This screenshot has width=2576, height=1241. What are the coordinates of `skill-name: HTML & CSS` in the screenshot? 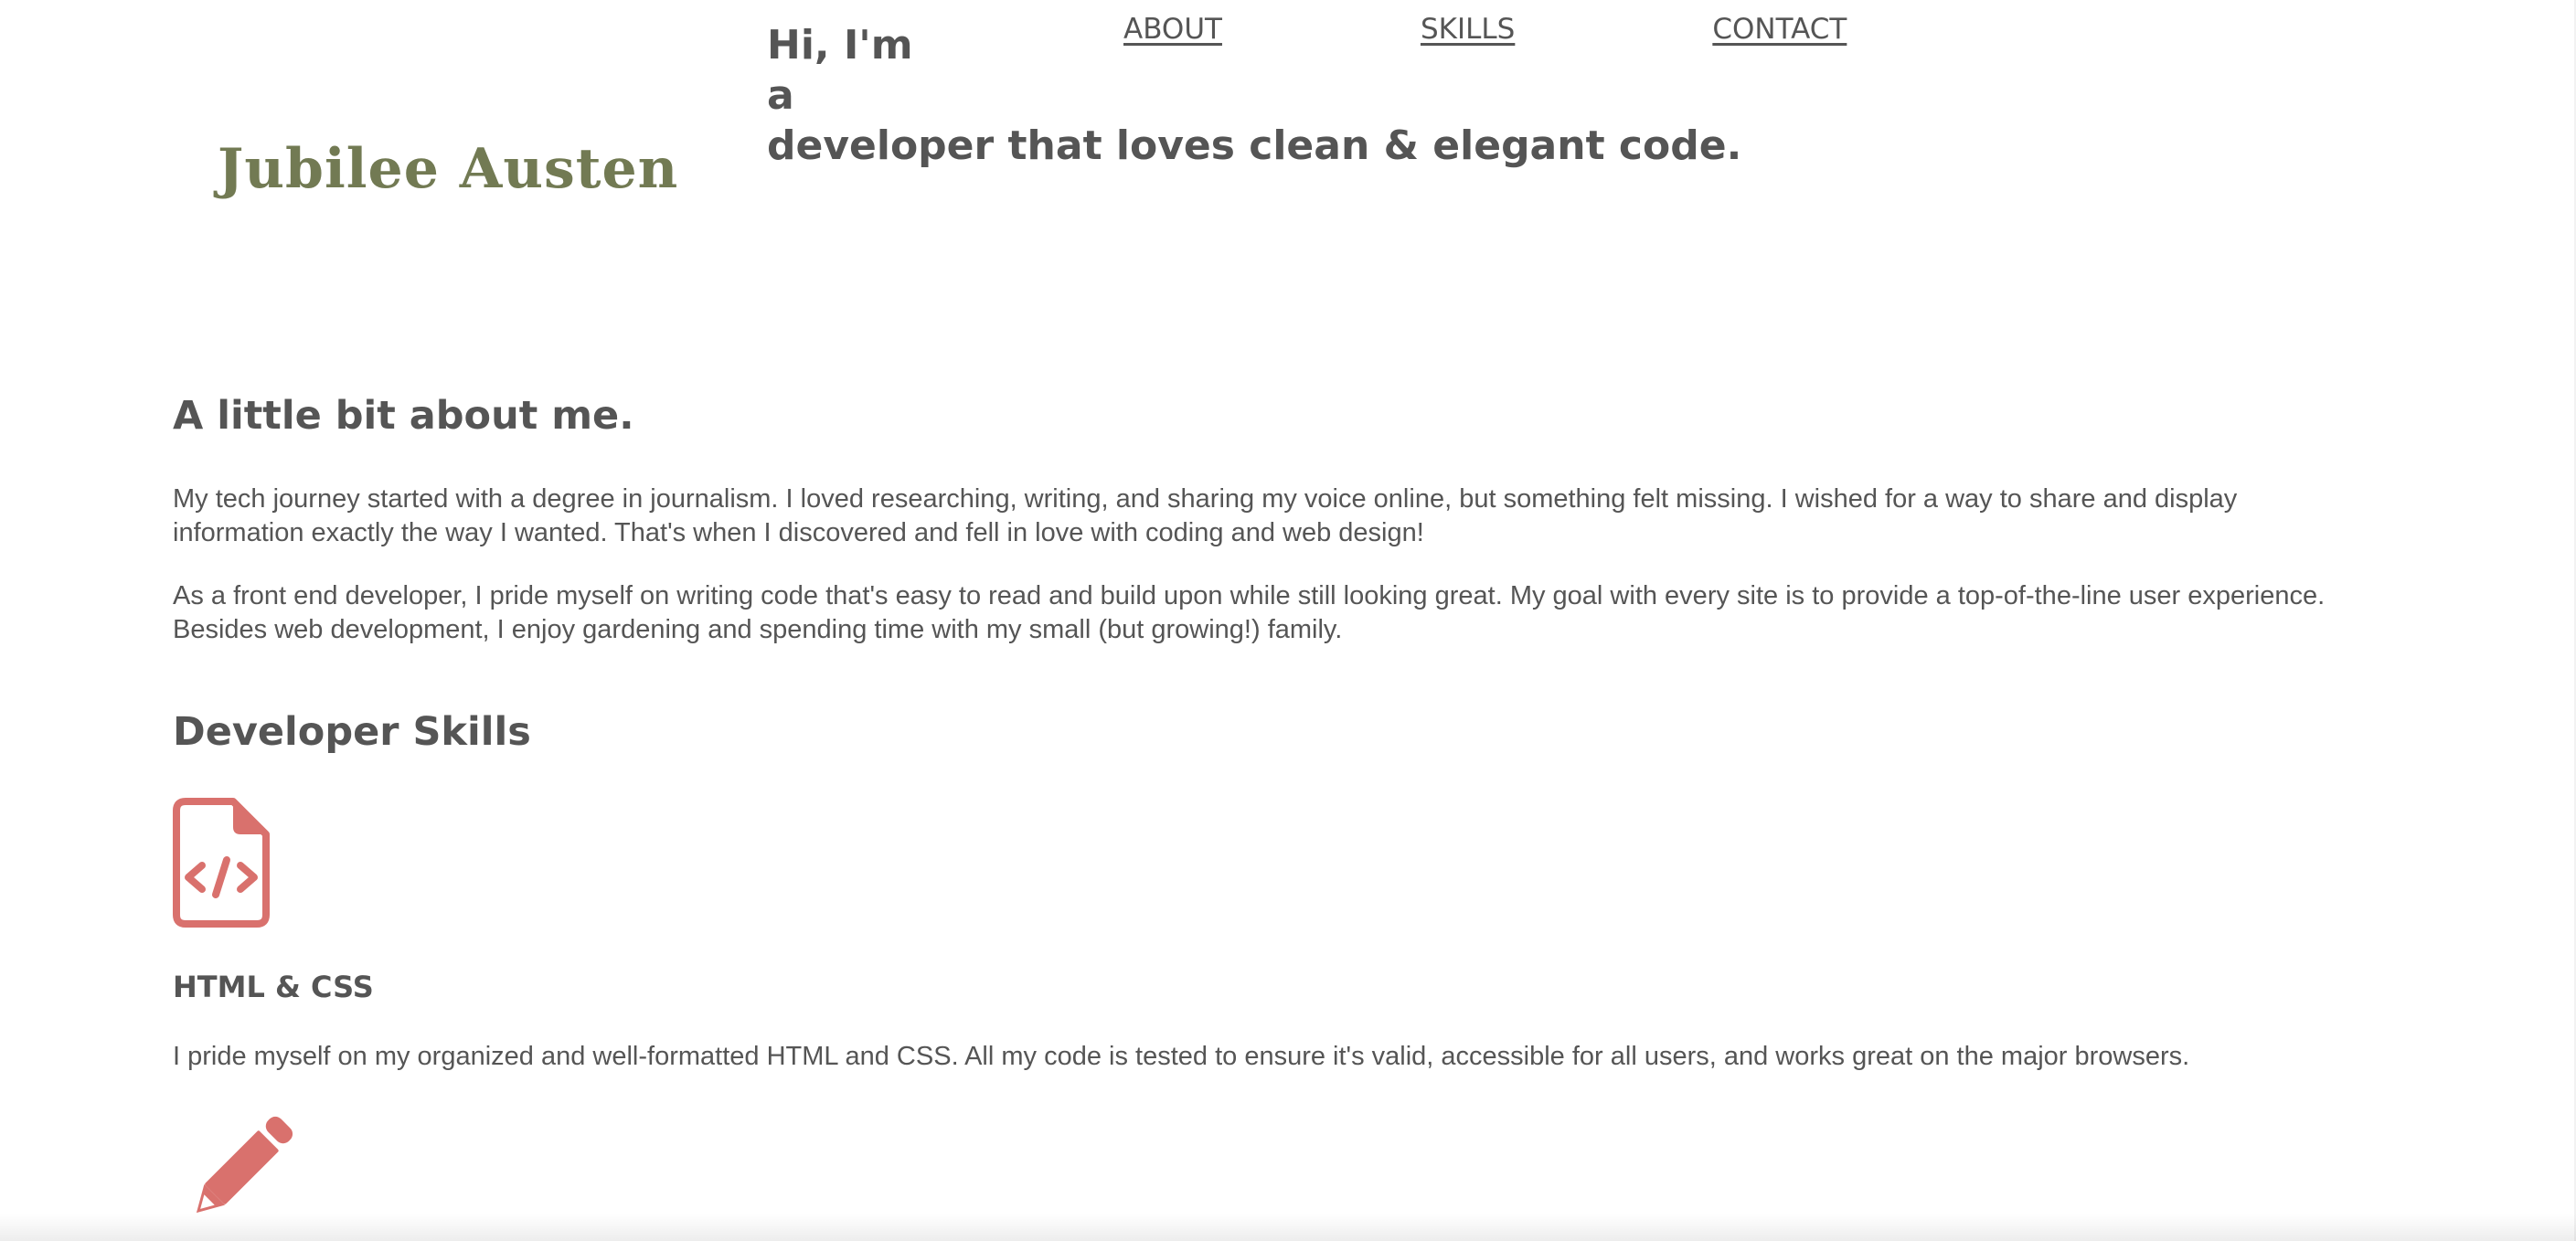 It's located at (273, 987).